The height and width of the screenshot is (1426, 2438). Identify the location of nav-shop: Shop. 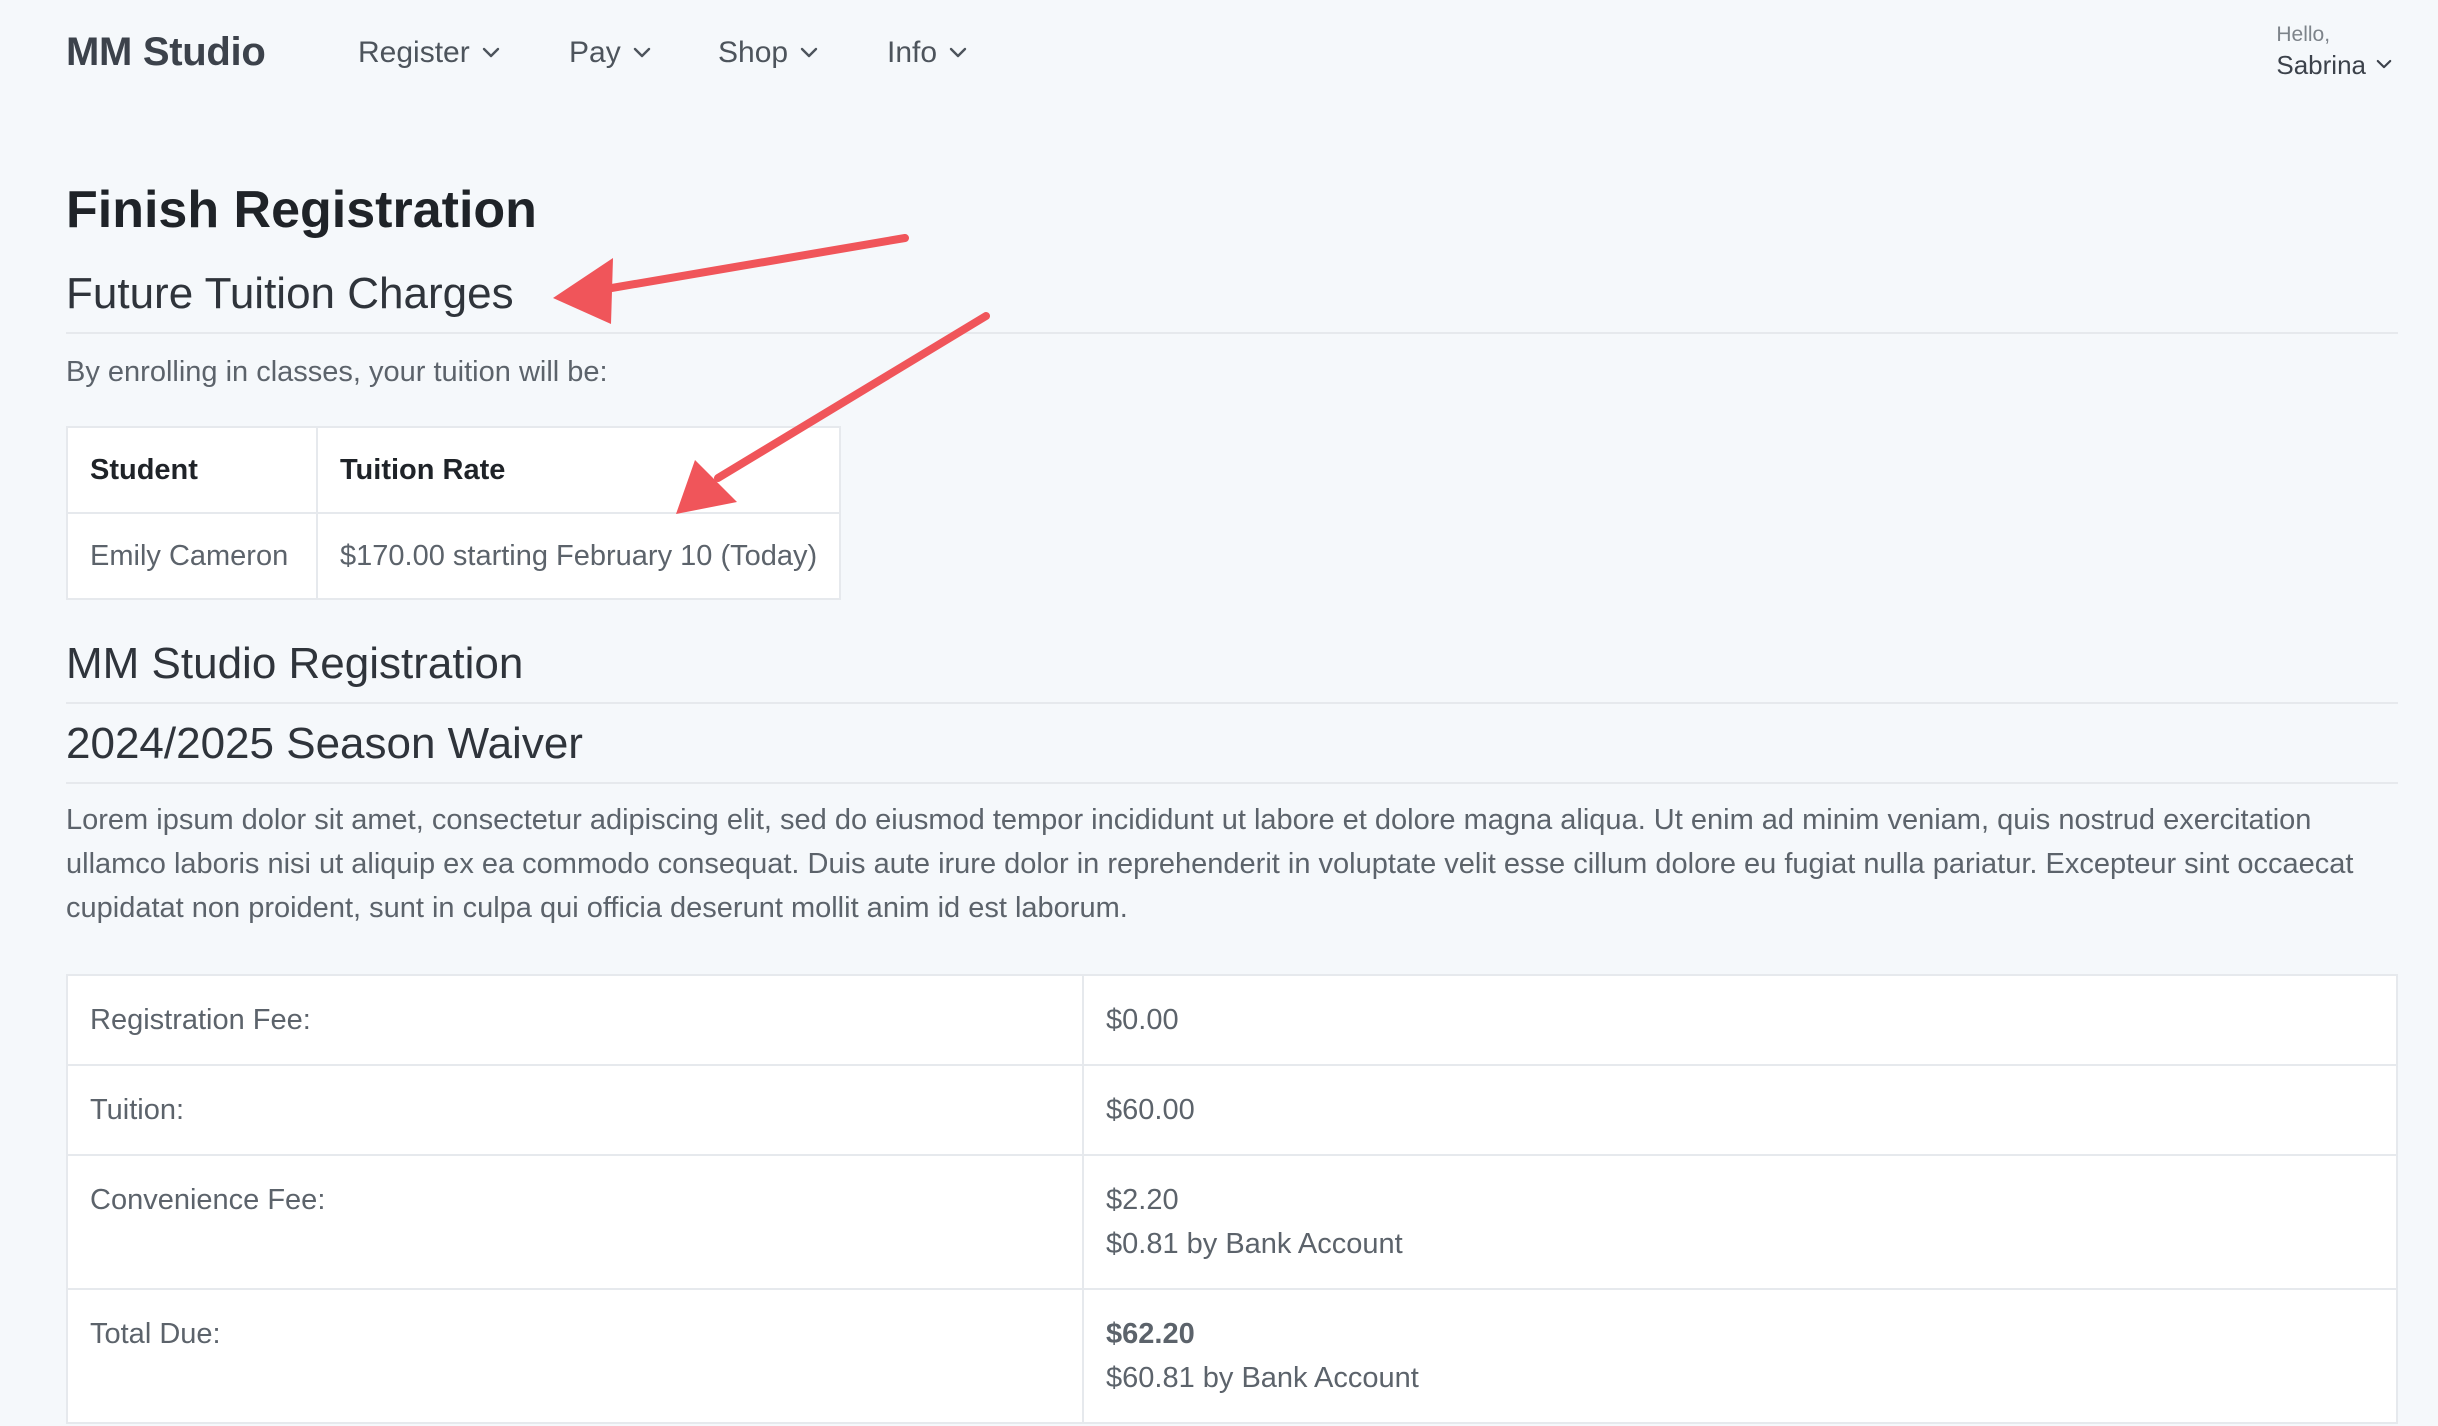
(768, 53).